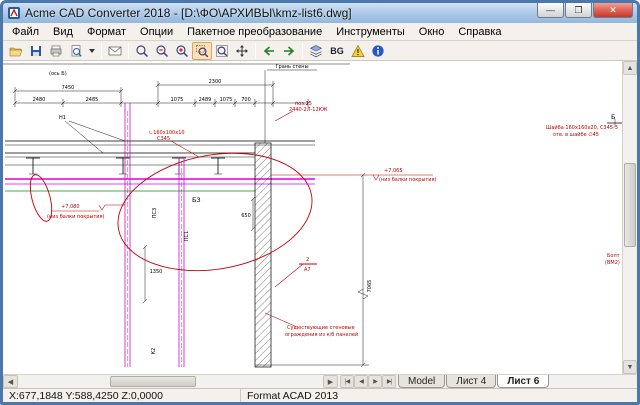 The image size is (640, 405). I want to click on bottom-row: ◀ ▶ |◀ ◀ ▶ ▶| Model Лист 4 Лист 6, so click(320, 381).